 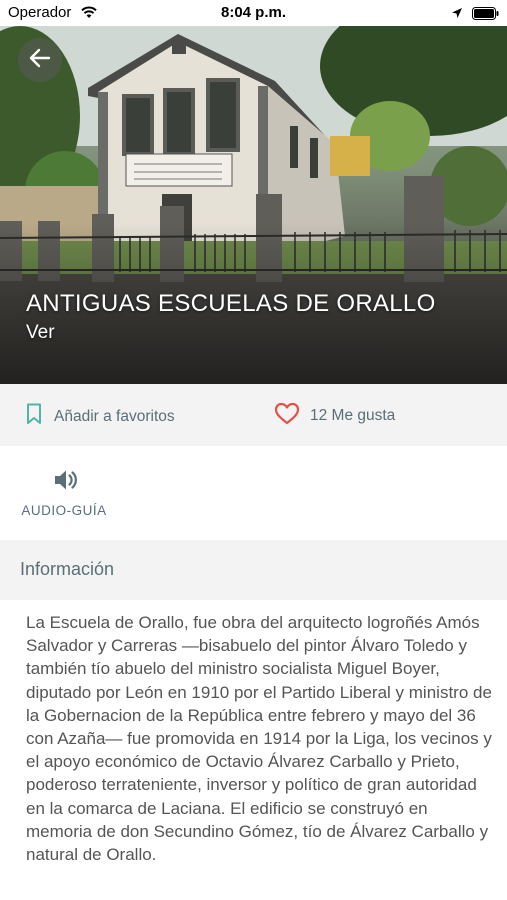 What do you see at coordinates (114, 416) in the screenshot?
I see `add-favorite-label: Añadir a favoritos` at bounding box center [114, 416].